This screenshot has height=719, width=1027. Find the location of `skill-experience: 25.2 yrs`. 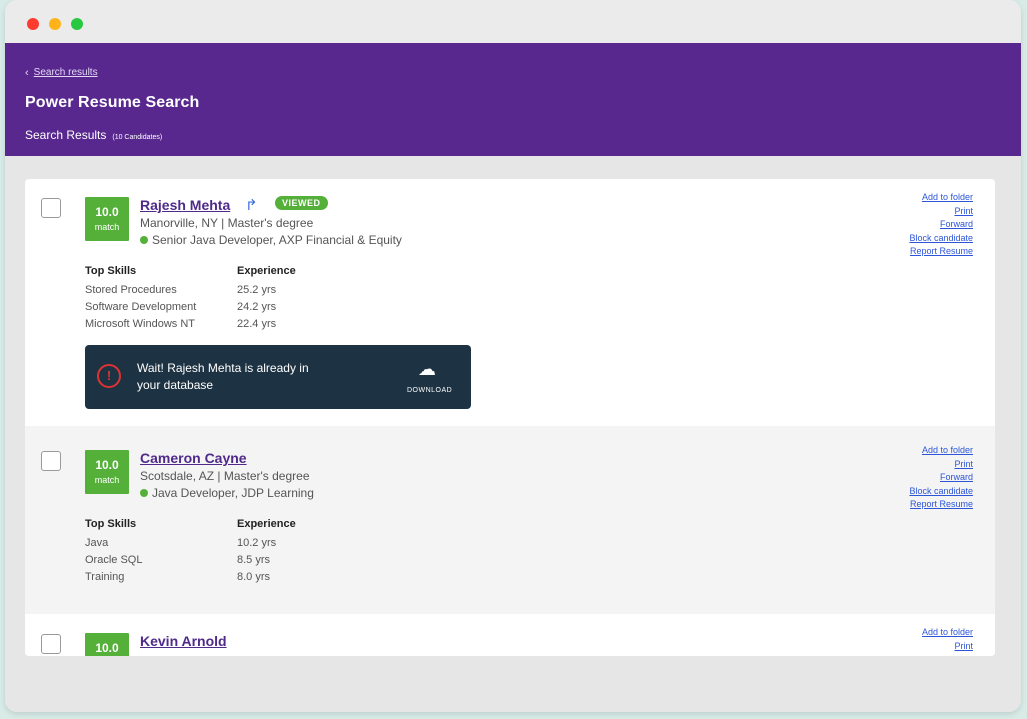

skill-experience: 25.2 yrs is located at coordinates (257, 289).